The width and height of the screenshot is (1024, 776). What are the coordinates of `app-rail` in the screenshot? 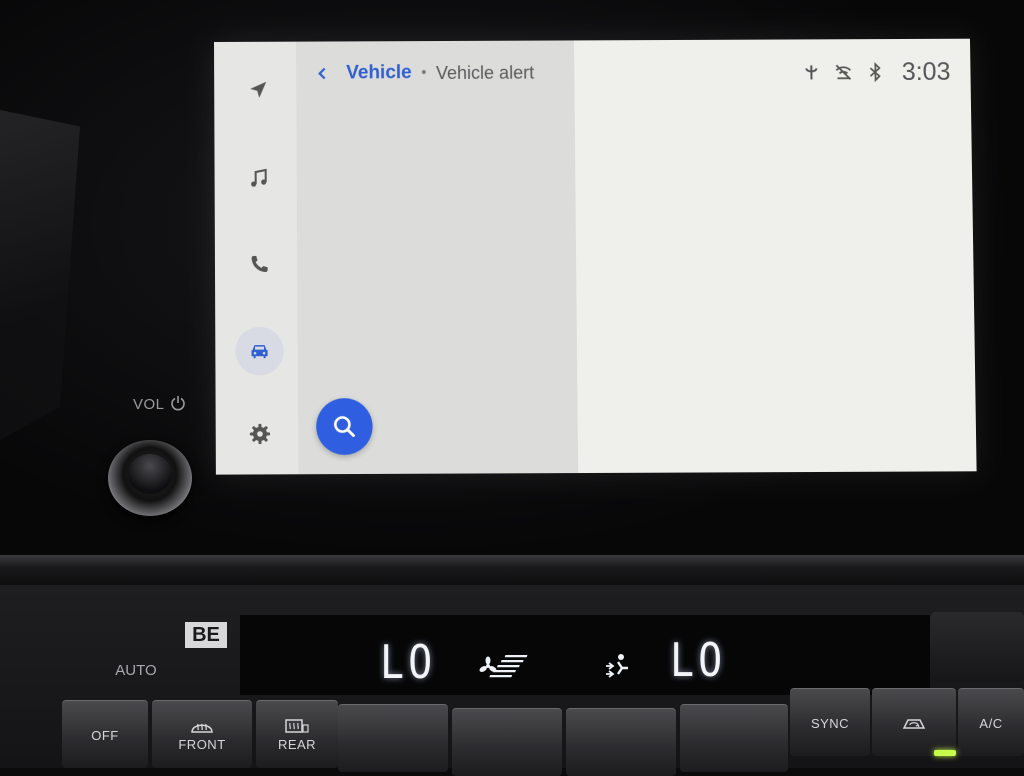 It's located at (256, 258).